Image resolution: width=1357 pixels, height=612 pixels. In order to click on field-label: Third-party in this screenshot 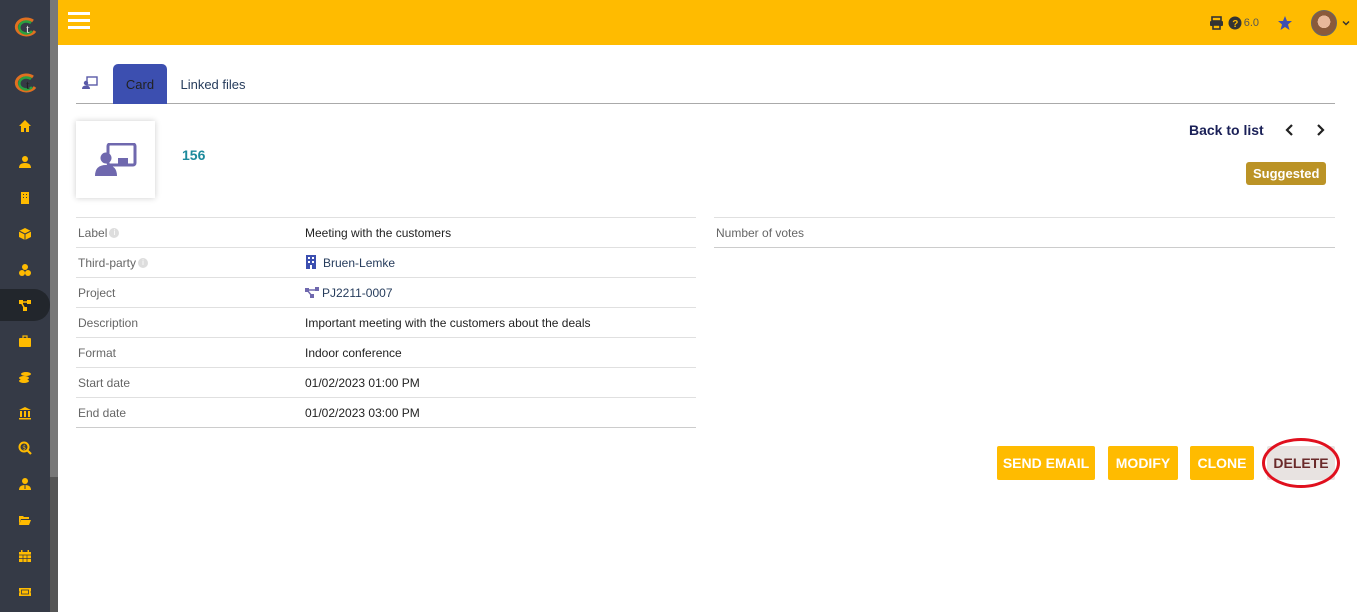, I will do `click(107, 262)`.